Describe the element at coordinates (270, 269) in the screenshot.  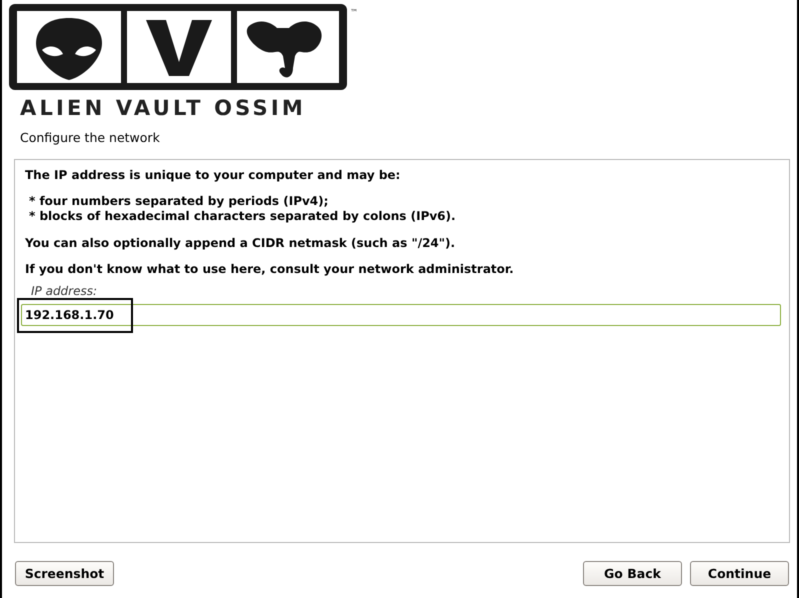
I see `help-text: If you don't know what to use here, consult your network administrator.` at that location.